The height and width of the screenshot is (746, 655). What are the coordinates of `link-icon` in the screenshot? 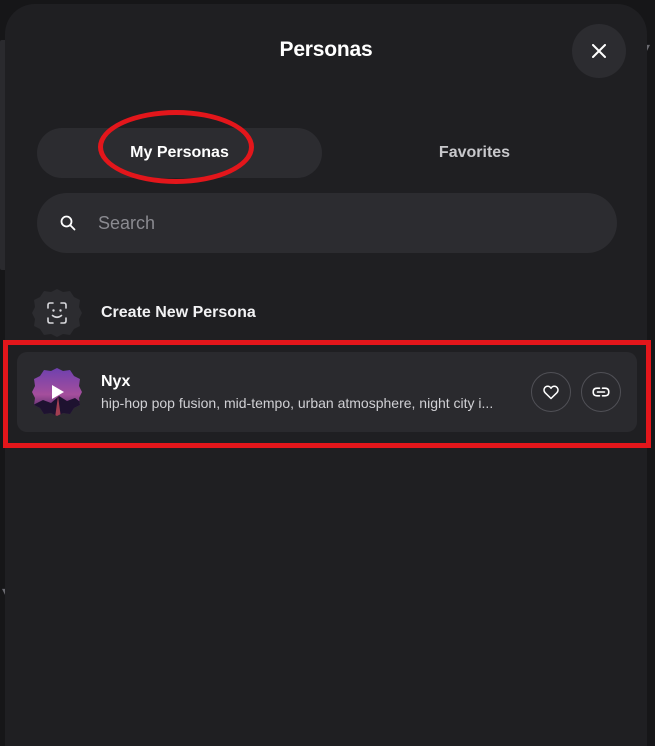 It's located at (601, 392).